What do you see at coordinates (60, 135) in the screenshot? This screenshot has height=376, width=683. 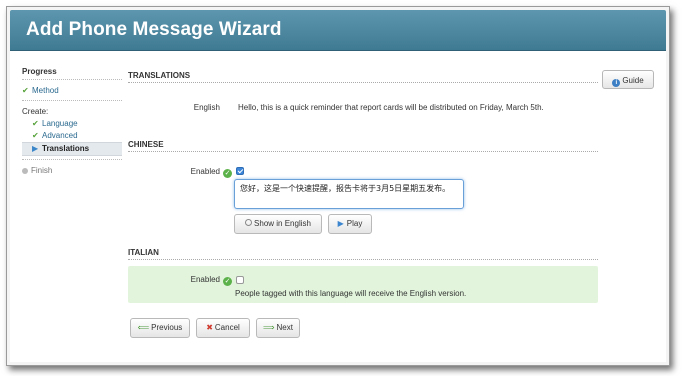 I see `sidebar-item-label: Advanced` at bounding box center [60, 135].